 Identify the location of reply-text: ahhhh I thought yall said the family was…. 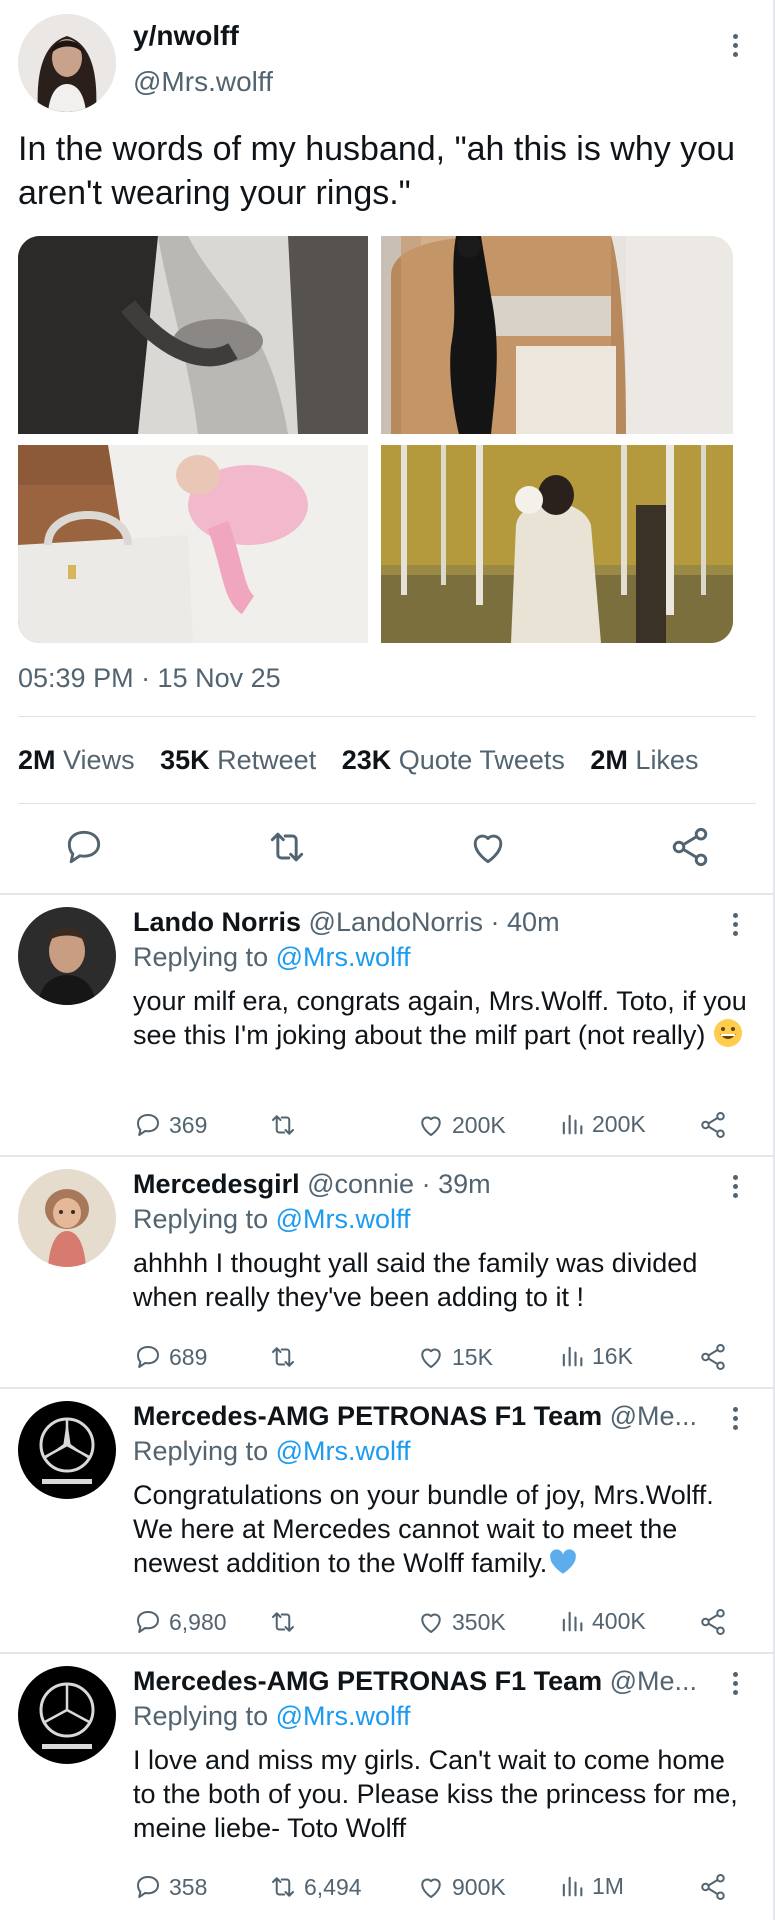
(415, 1280).